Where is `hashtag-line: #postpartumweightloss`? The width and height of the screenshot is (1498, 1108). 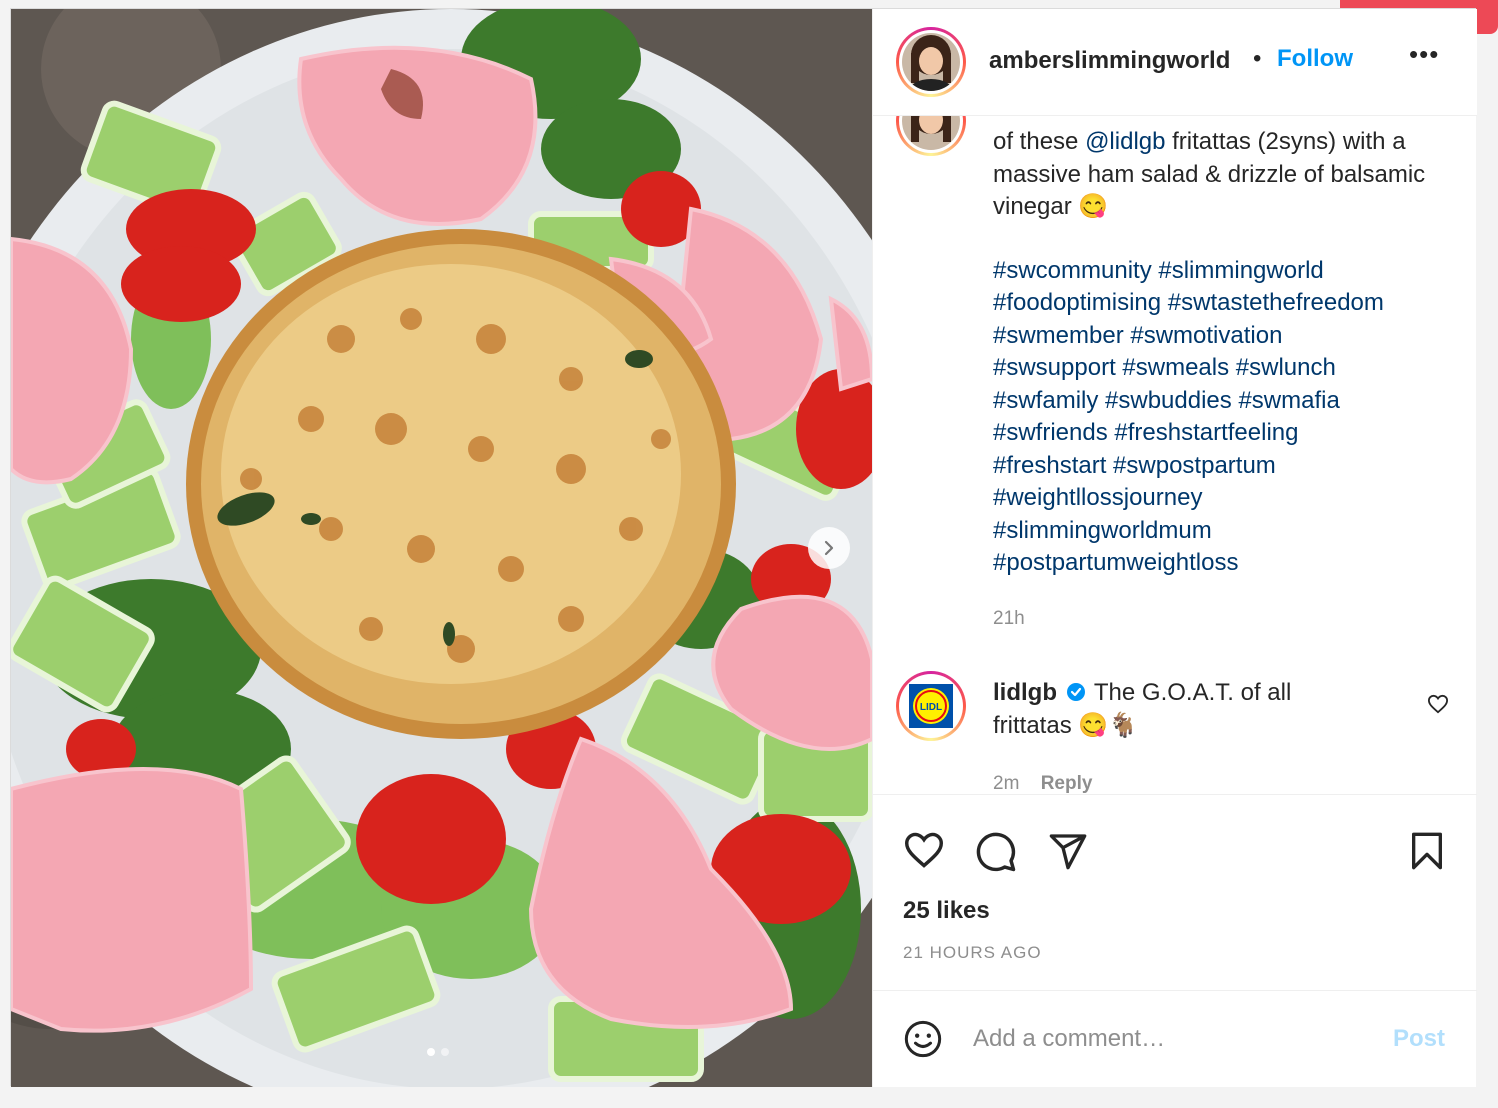
hashtag-line: #postpartumweightloss is located at coordinates (1228, 563).